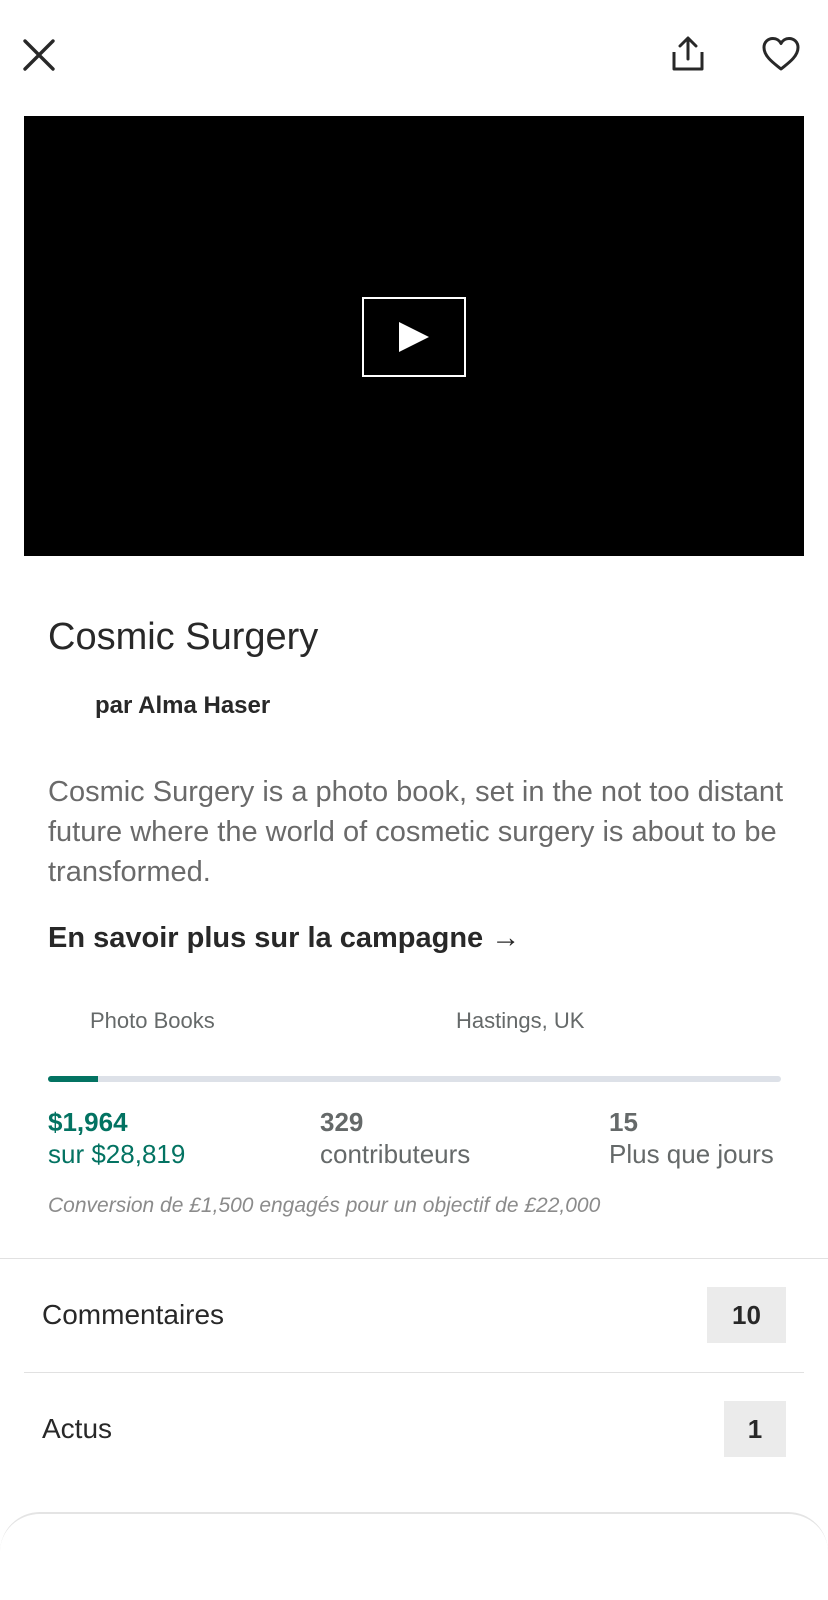 This screenshot has height=1600, width=828. I want to click on top-bar, so click(414, 55).